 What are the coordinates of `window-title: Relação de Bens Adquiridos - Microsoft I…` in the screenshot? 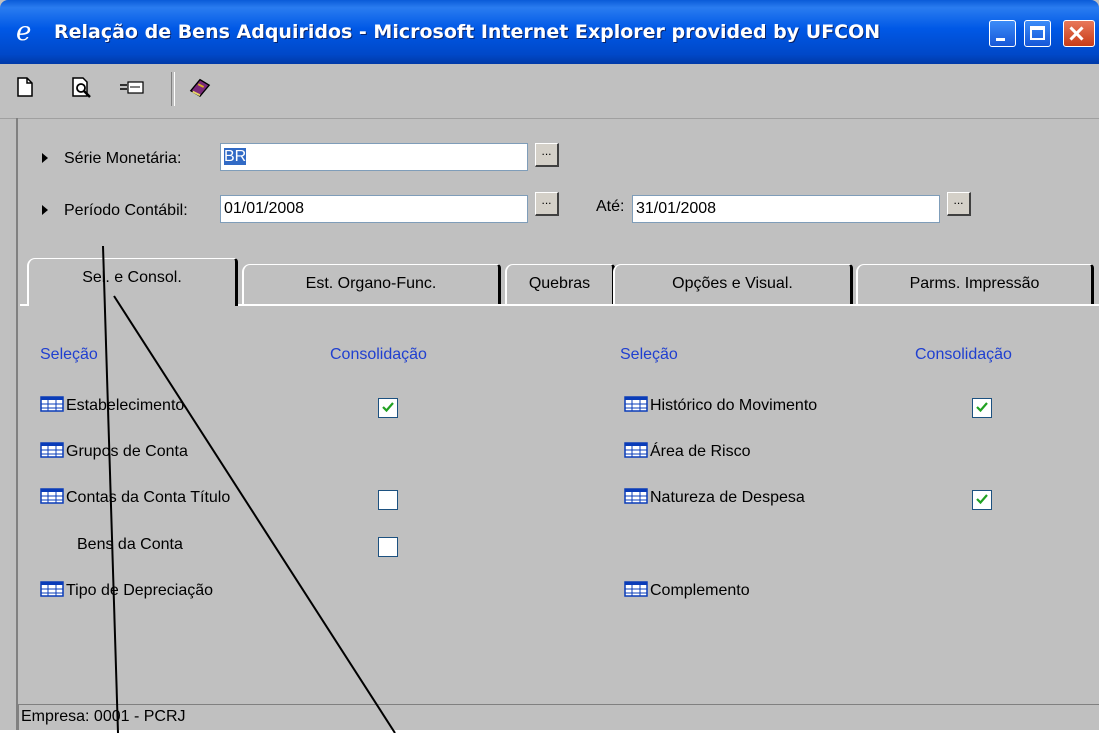 It's located at (467, 32).